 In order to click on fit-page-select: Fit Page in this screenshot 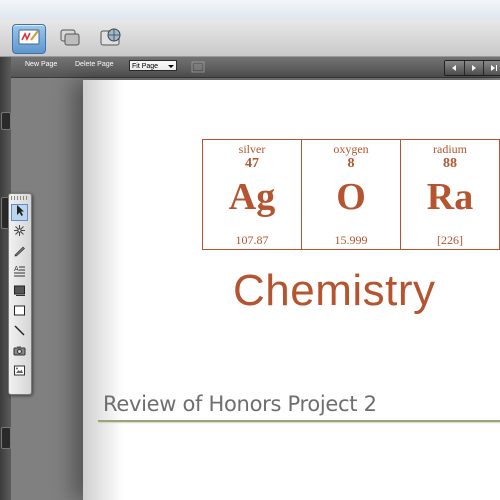, I will do `click(153, 65)`.